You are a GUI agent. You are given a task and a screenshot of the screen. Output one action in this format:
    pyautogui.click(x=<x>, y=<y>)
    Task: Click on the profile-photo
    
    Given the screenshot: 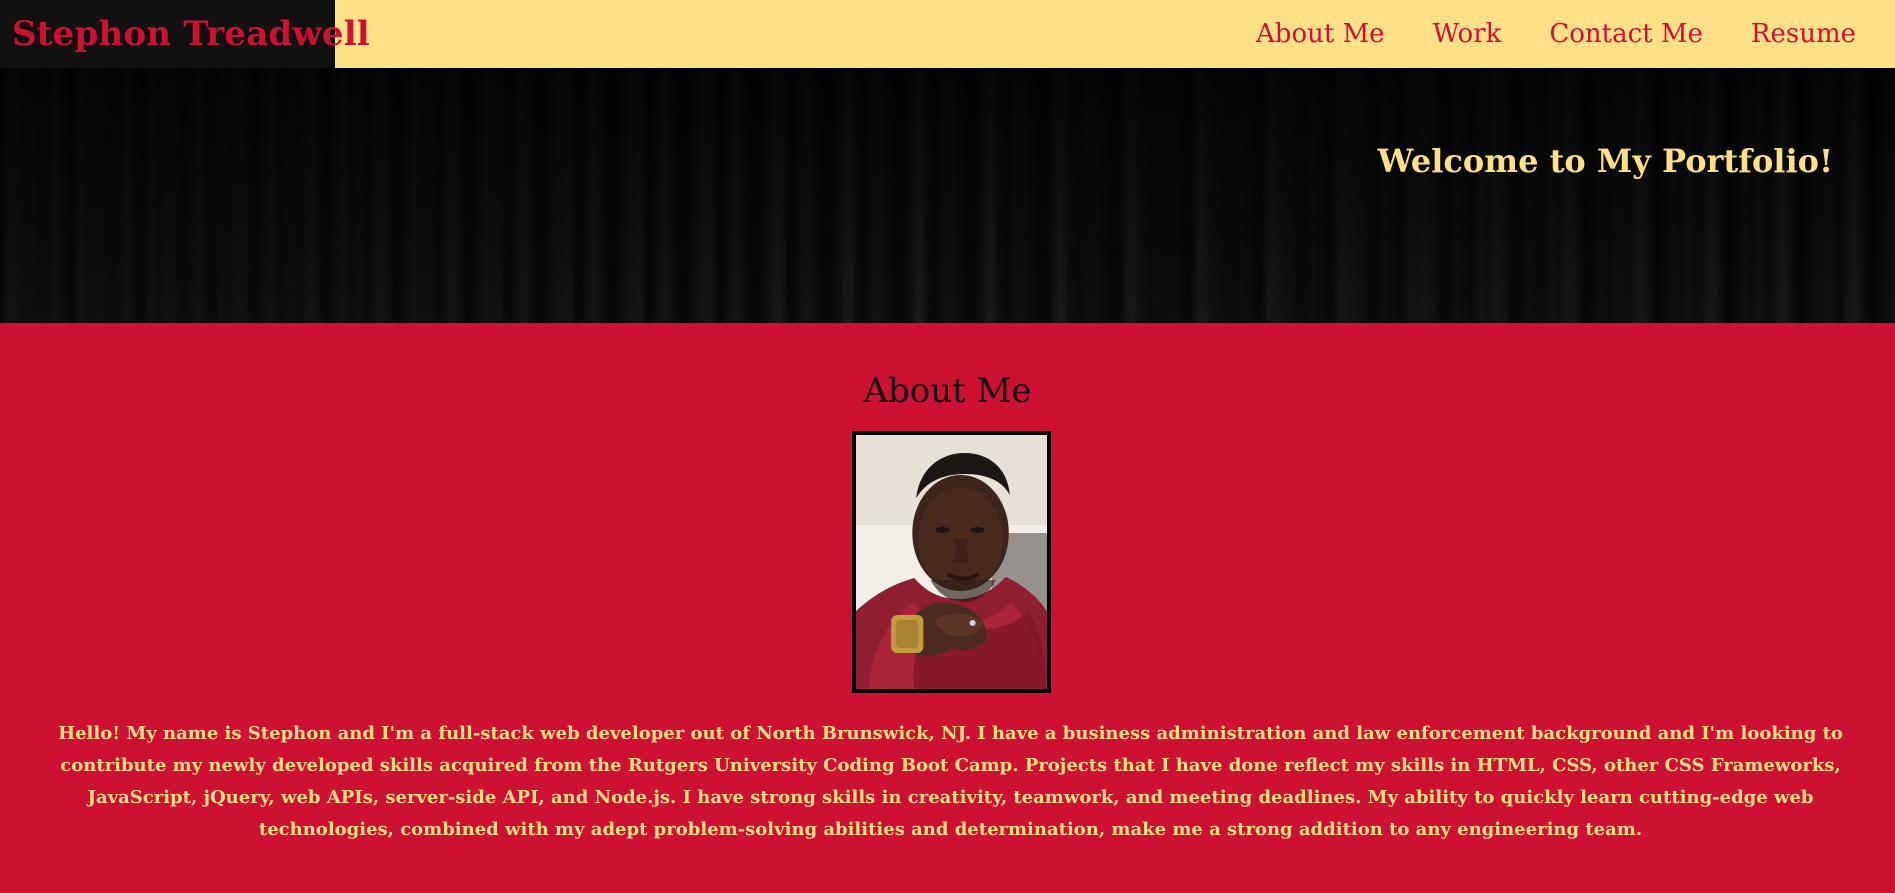 What is the action you would take?
    pyautogui.click(x=951, y=562)
    